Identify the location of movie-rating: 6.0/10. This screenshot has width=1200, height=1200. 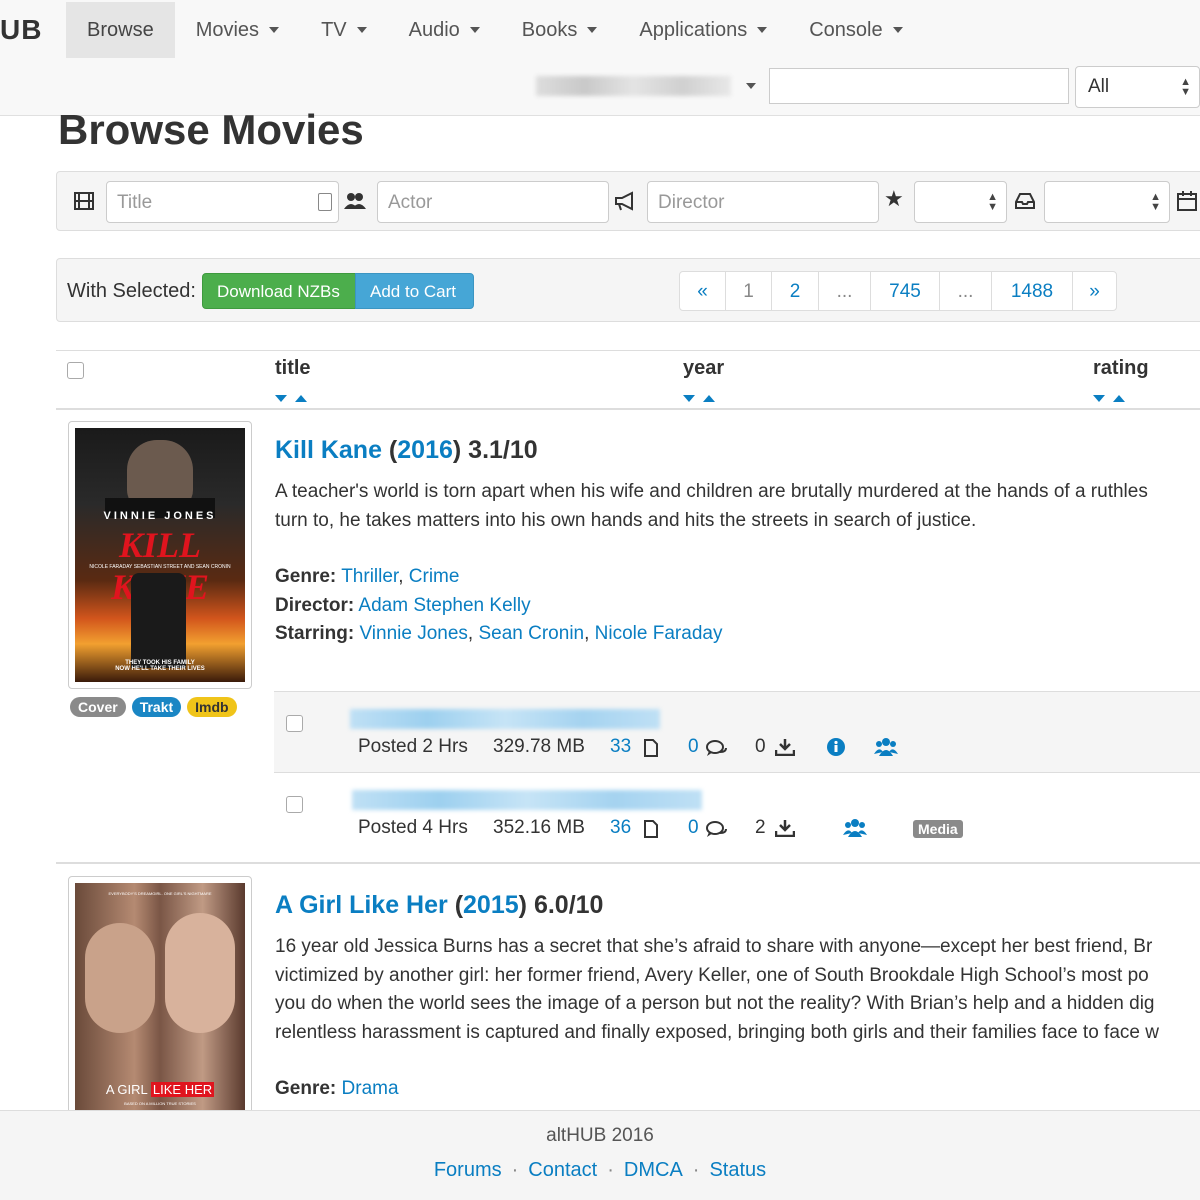
(568, 905).